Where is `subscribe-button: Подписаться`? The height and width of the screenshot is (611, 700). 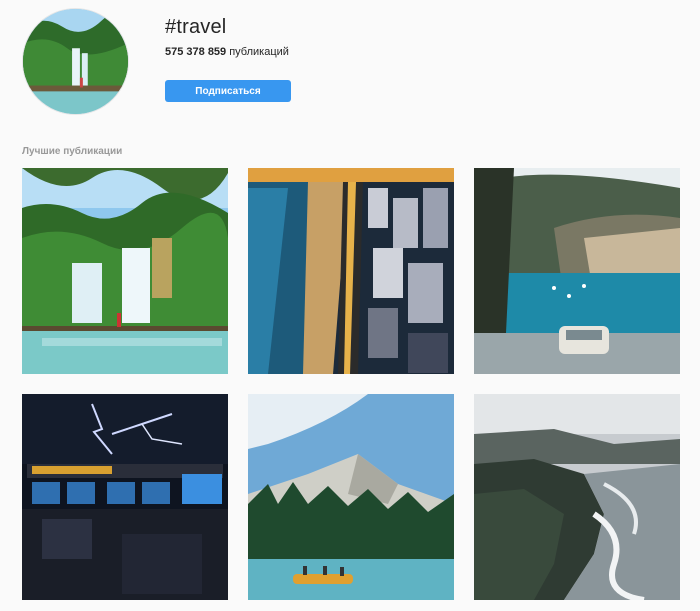 subscribe-button: Подписаться is located at coordinates (228, 91).